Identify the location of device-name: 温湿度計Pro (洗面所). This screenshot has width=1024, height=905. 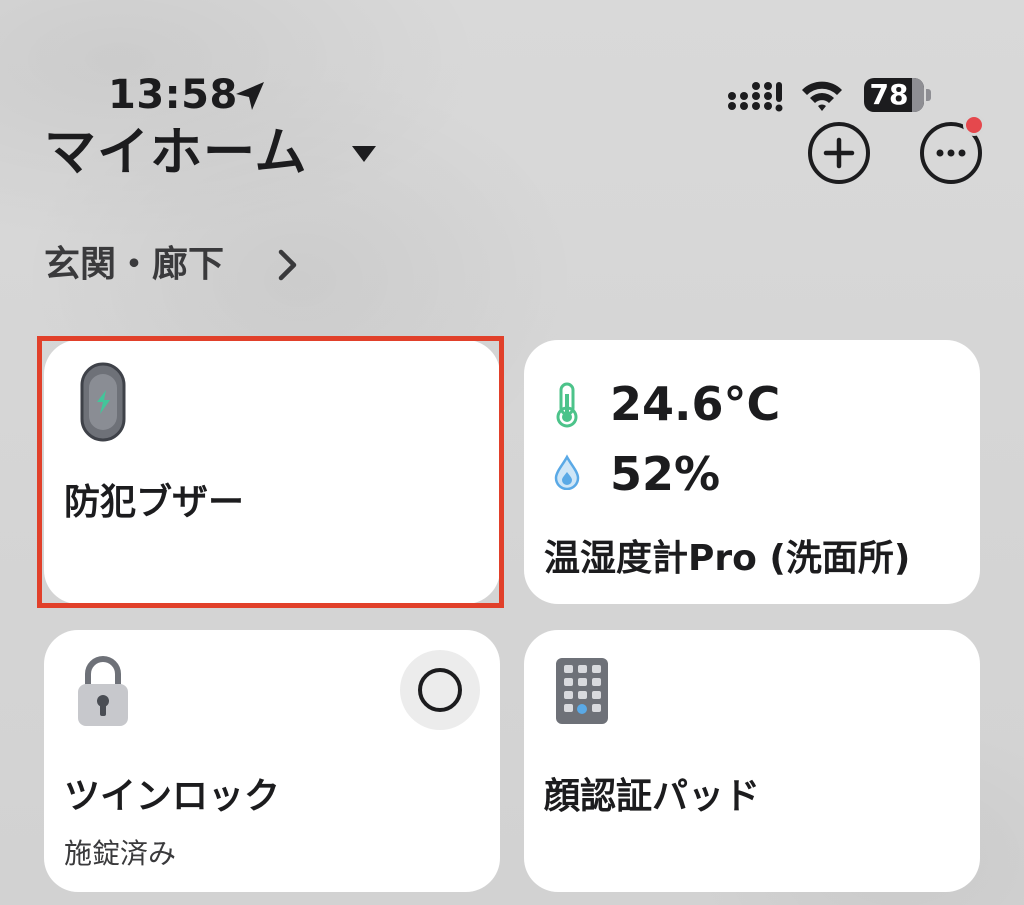
(727, 558).